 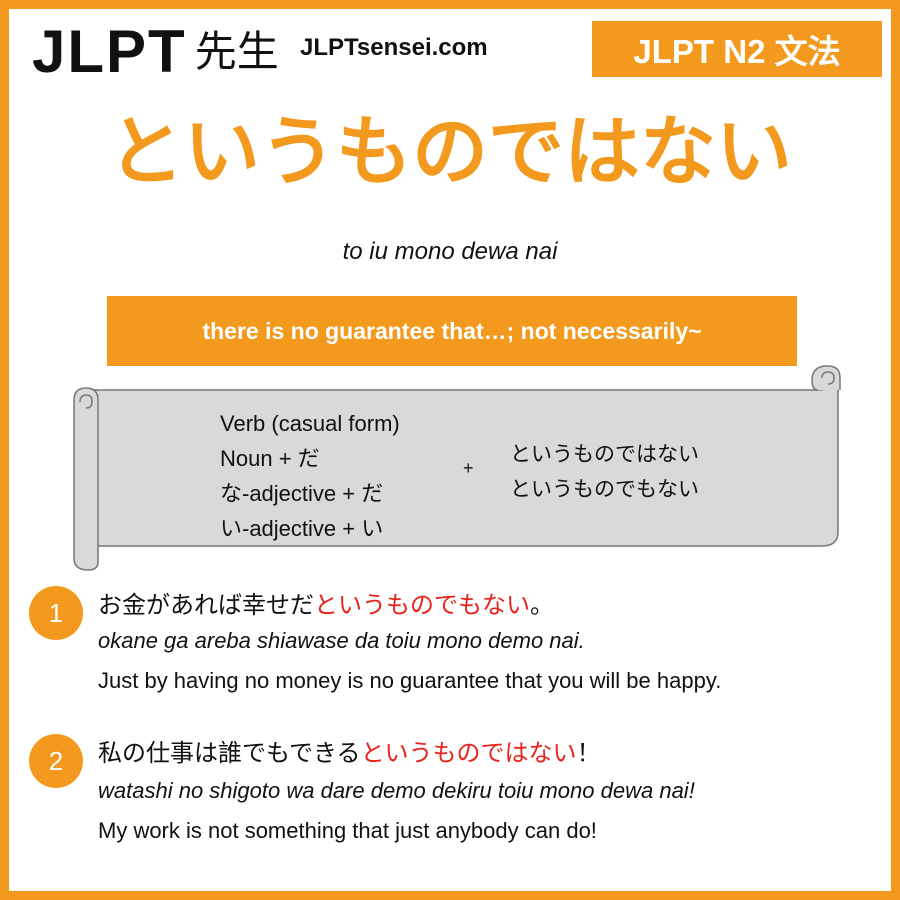 What do you see at coordinates (310, 423) in the screenshot?
I see `formation-verb: Verb (casual form)` at bounding box center [310, 423].